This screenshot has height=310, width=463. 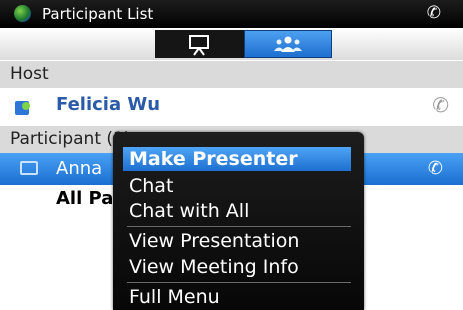 I want to click on phone-icon: ✆, so click(x=434, y=13).